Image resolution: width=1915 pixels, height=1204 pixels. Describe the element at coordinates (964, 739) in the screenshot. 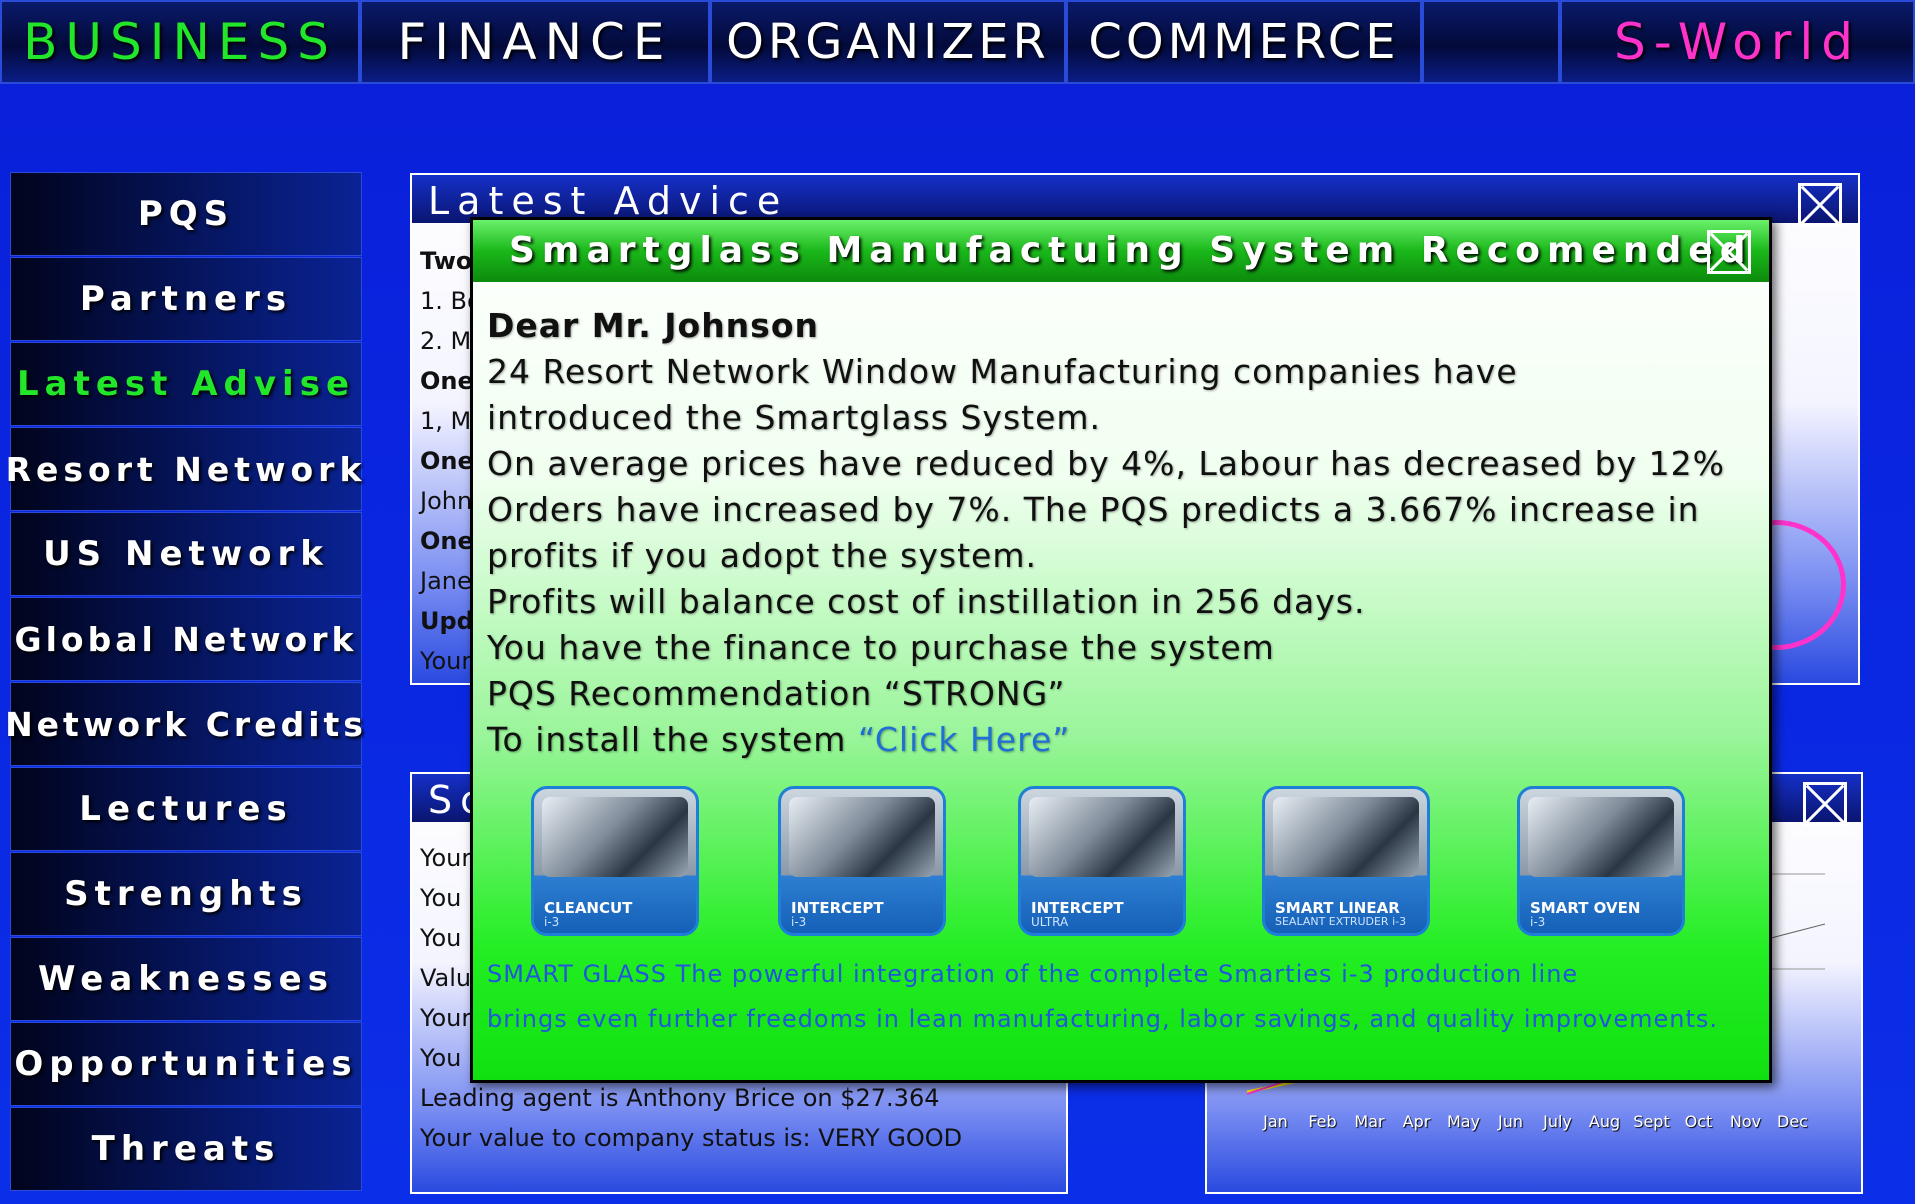

I see `click-here-link: “Click Here”` at that location.